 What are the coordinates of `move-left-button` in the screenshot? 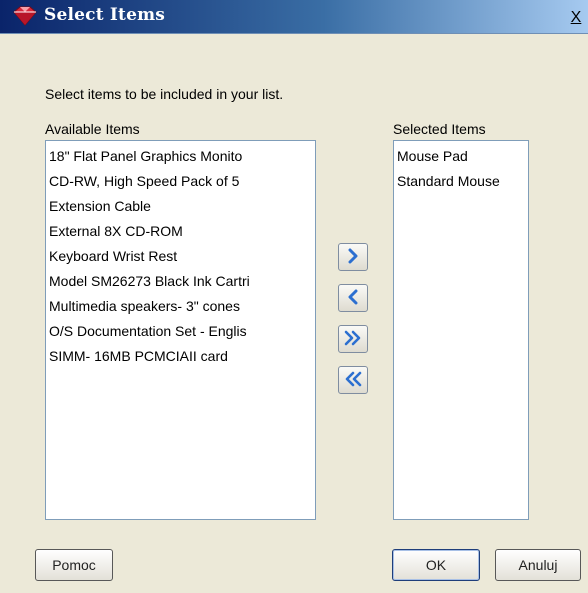 It's located at (353, 298).